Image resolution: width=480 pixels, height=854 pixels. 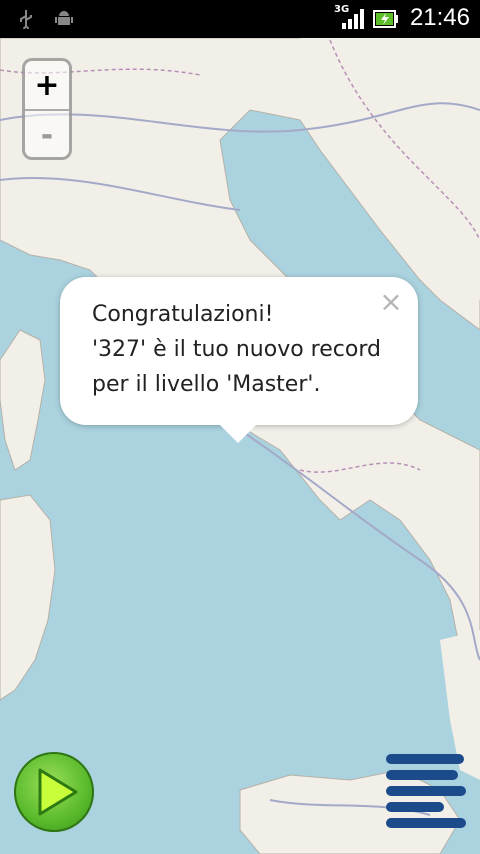 I want to click on play-icon, so click(x=58, y=792).